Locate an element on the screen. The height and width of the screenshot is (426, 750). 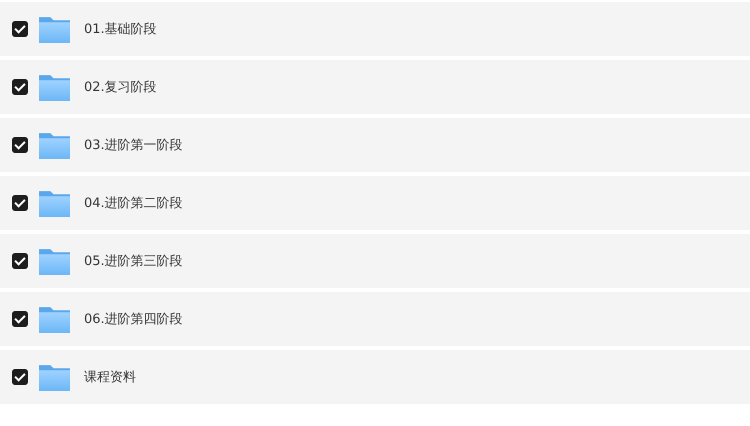
folder-name: 01.基础阶段 is located at coordinates (120, 29).